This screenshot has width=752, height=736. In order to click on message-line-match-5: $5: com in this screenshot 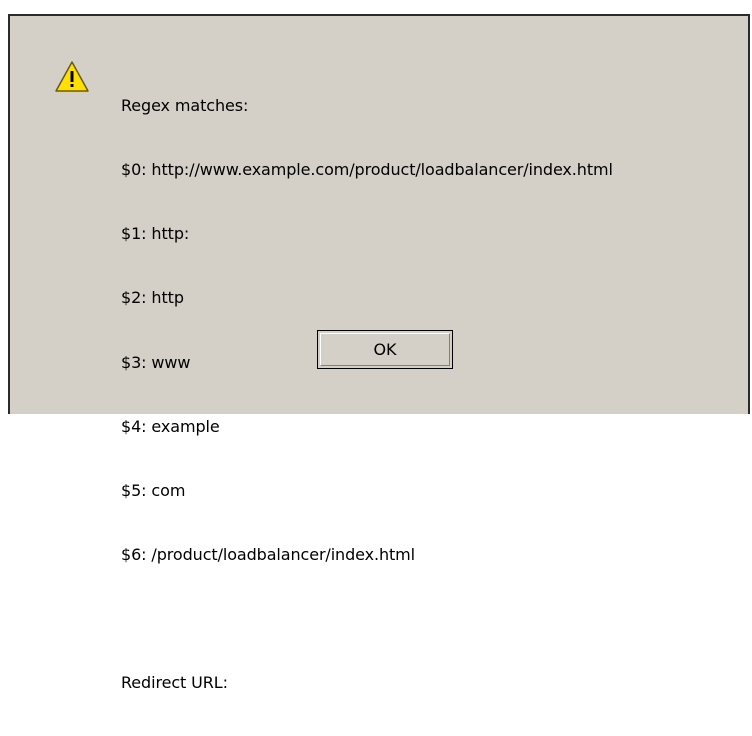, I will do `click(153, 491)`.